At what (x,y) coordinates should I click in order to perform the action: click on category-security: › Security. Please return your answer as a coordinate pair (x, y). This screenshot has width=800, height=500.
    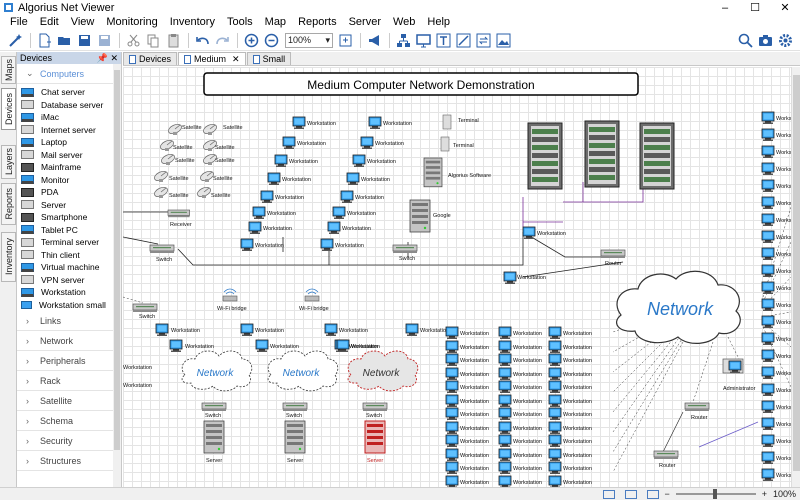
    Looking at the image, I should click on (69, 441).